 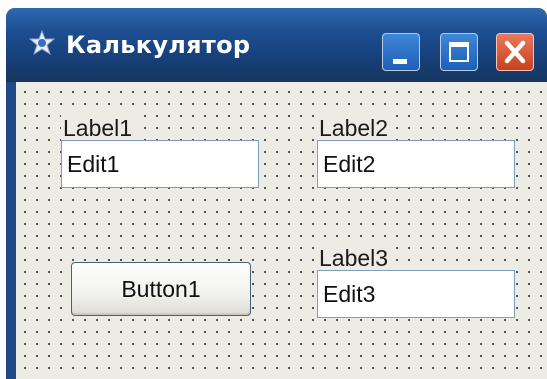 I want to click on minimize-icon, so click(x=400, y=61).